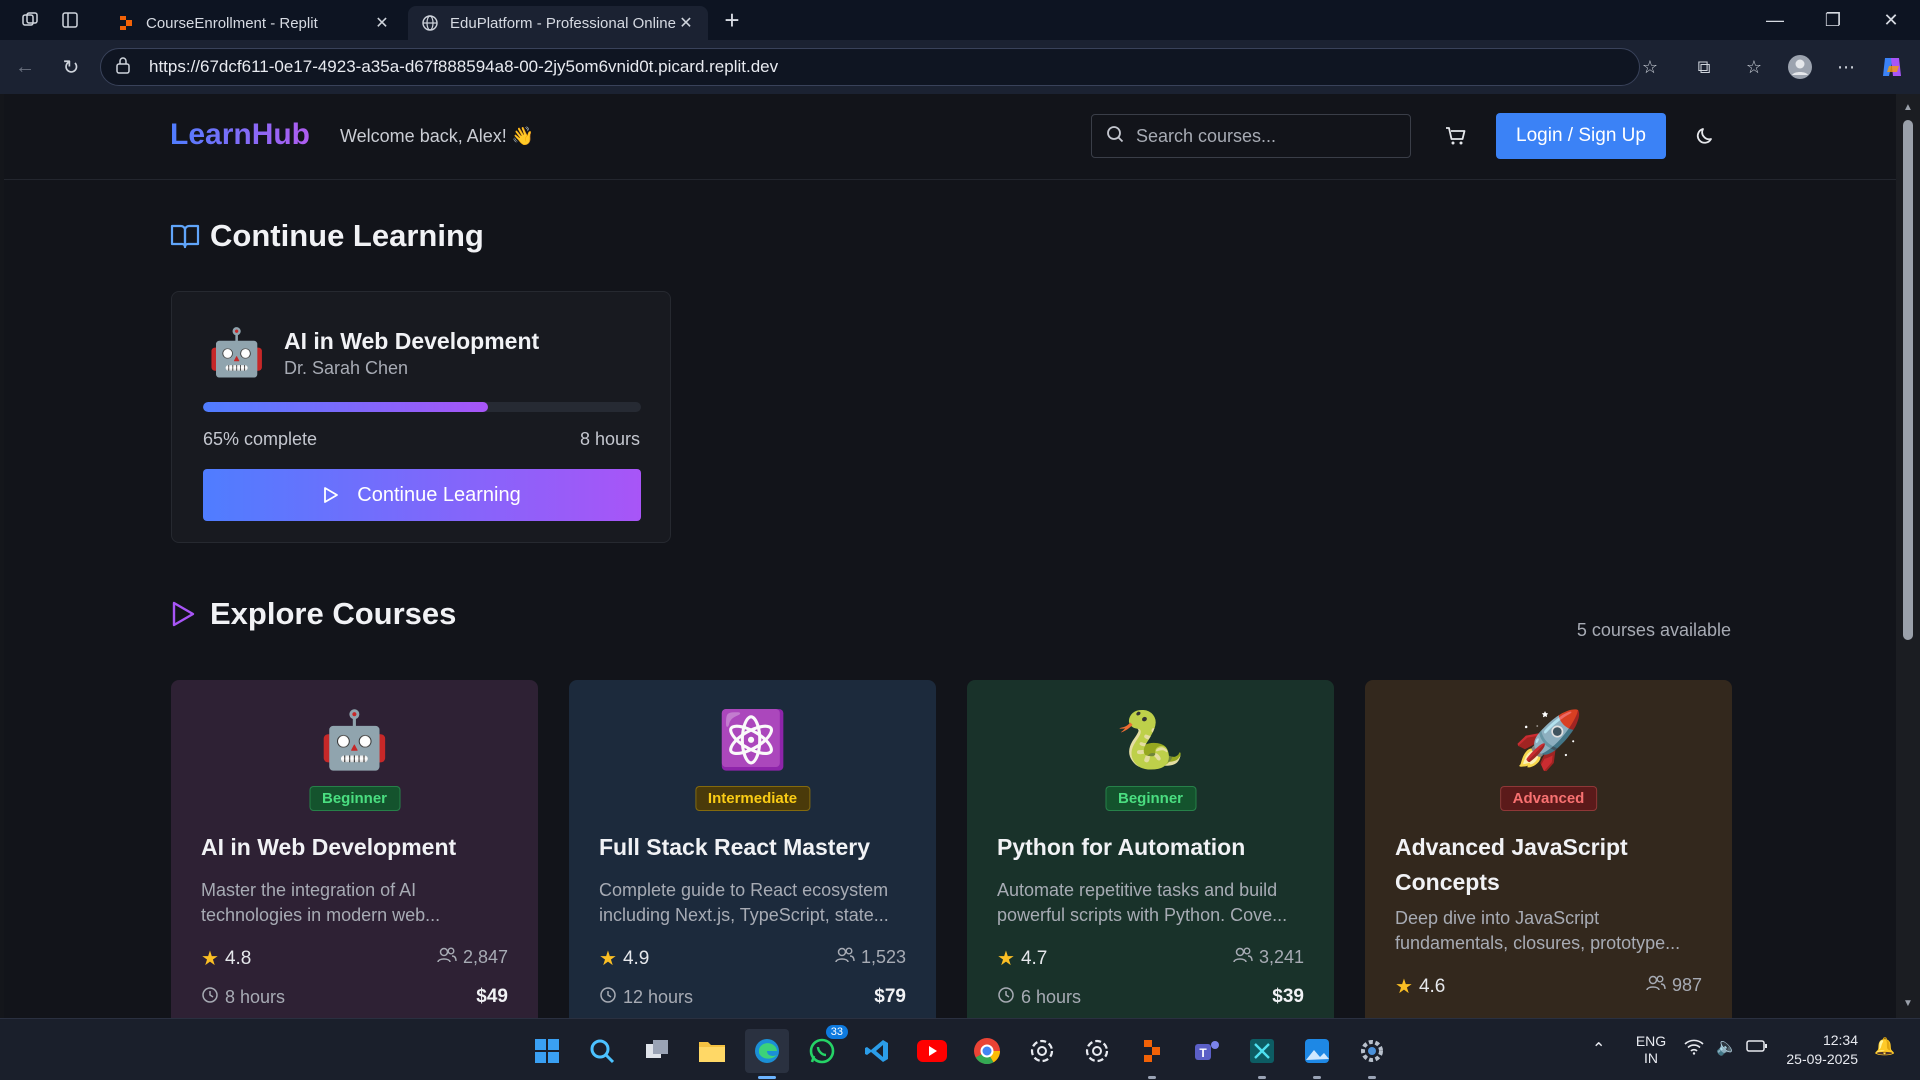 The width and height of the screenshot is (1920, 1080). I want to click on tab-course-enrollment: CourseEnrollment - Replit ✕, so click(254, 23).